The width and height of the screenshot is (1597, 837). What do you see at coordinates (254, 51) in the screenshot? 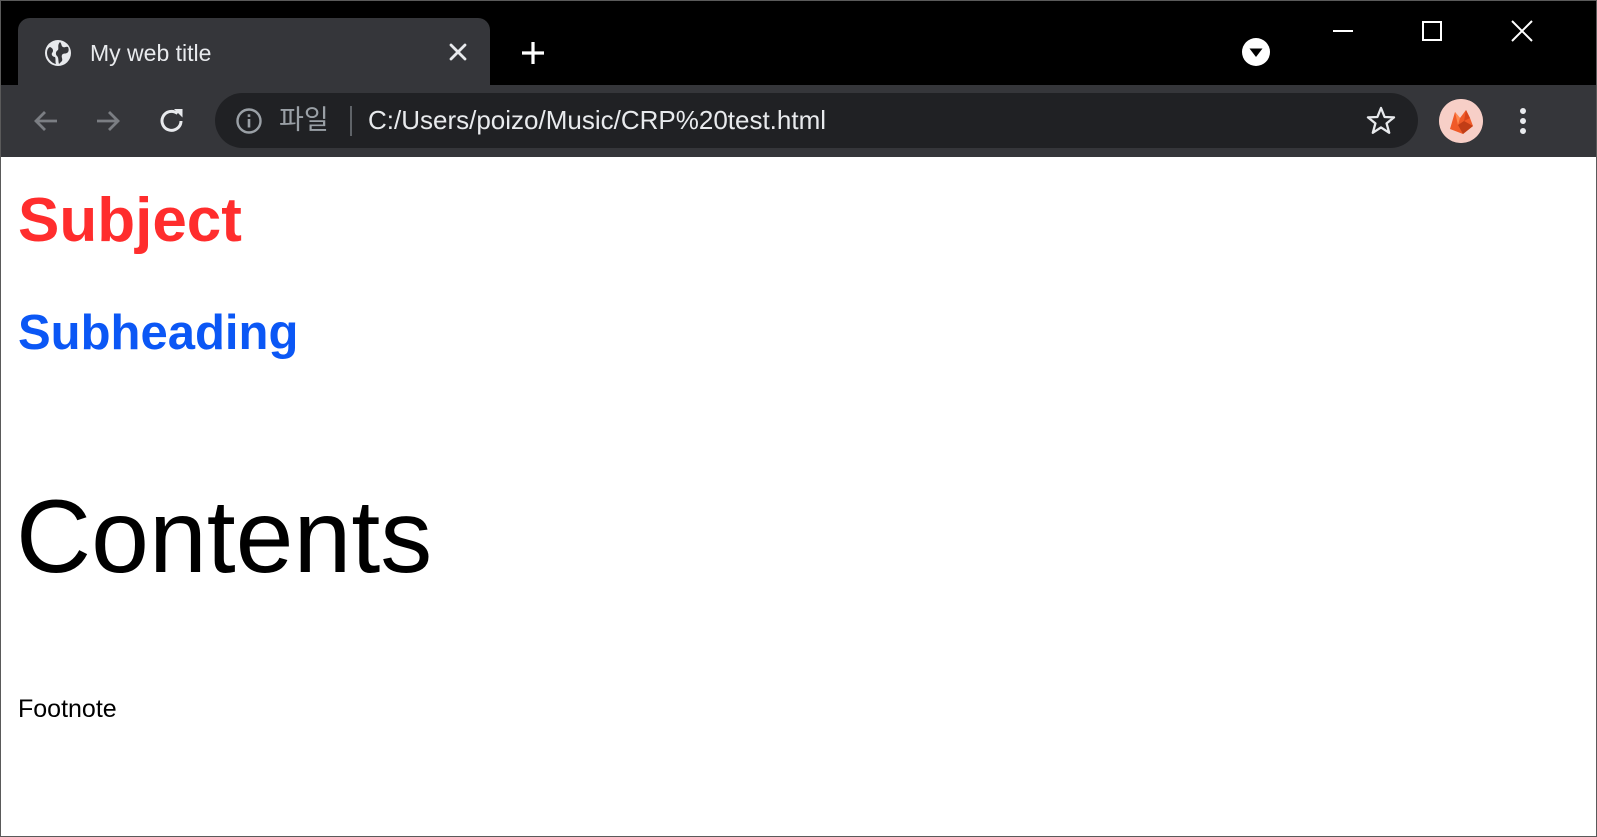
I see `active-tab: My web title` at bounding box center [254, 51].